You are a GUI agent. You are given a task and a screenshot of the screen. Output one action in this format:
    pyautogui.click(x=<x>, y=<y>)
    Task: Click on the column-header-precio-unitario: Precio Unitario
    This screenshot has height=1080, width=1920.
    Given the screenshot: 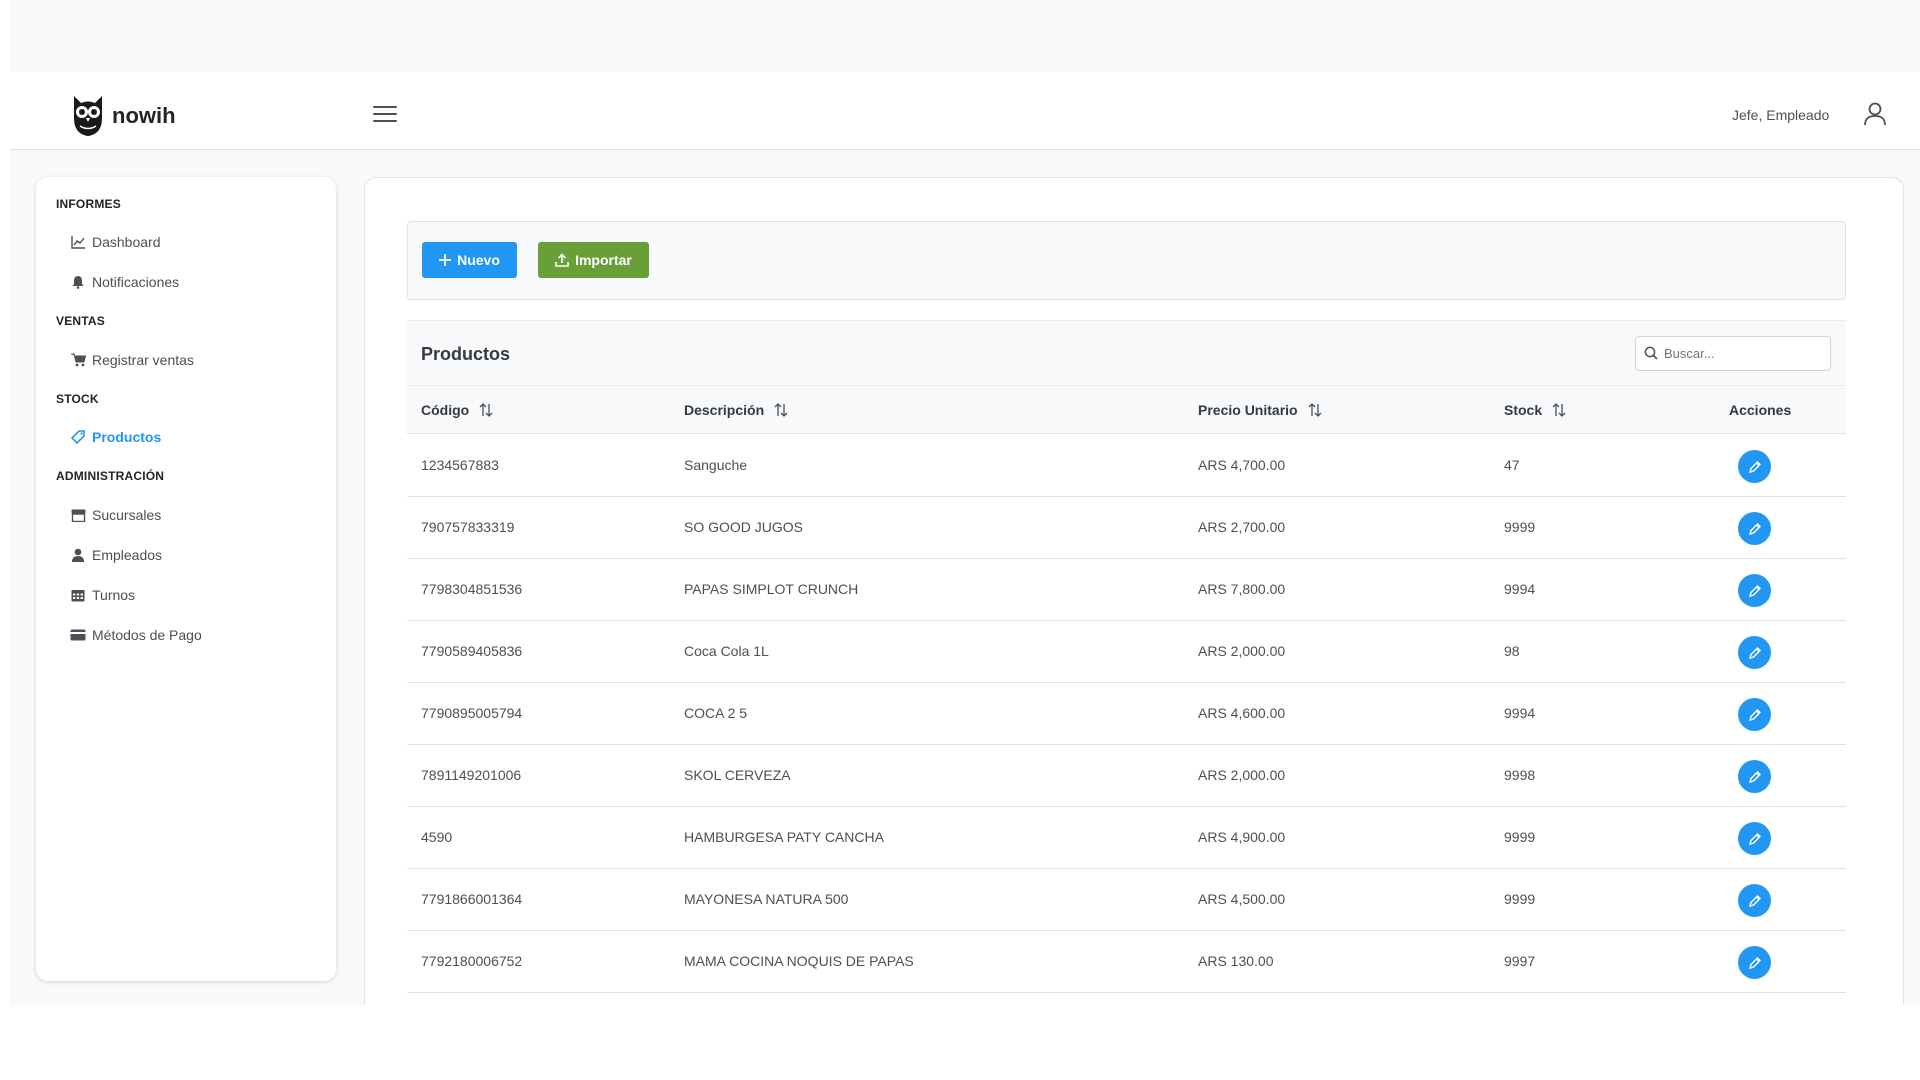 What is the action you would take?
    pyautogui.click(x=1260, y=410)
    